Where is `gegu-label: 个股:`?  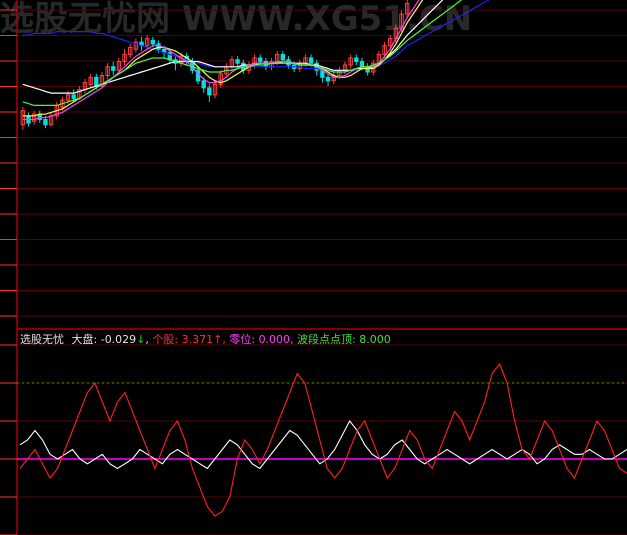 gegu-label: 个股: is located at coordinates (165, 339).